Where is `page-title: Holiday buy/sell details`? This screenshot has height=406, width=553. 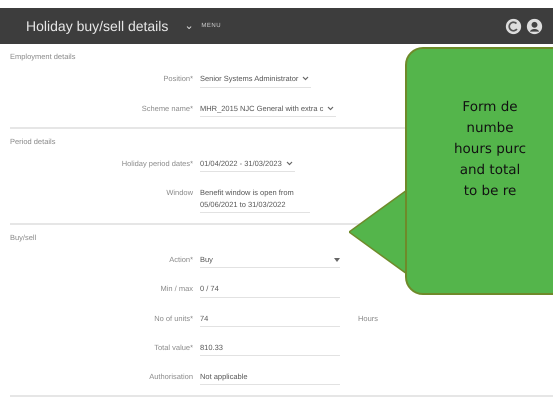 page-title: Holiday buy/sell details is located at coordinates (97, 26).